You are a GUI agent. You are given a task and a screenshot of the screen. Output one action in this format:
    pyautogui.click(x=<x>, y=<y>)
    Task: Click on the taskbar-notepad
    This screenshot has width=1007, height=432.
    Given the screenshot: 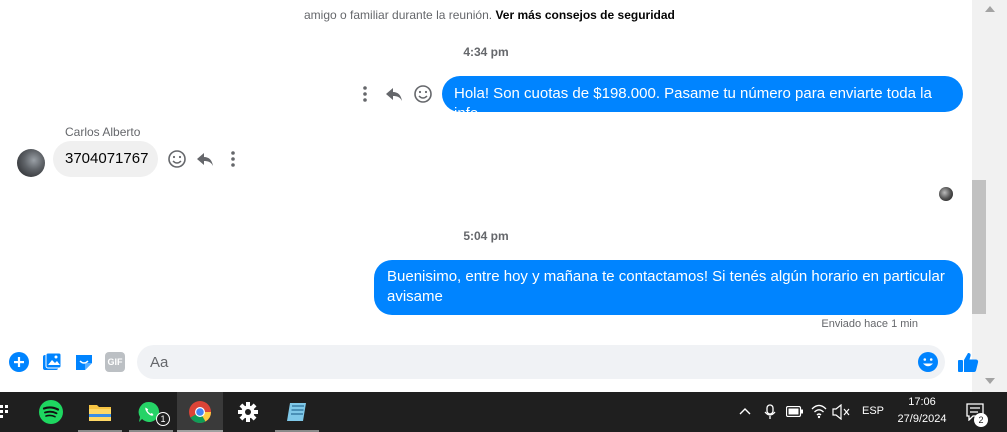 What is the action you would take?
    pyautogui.click(x=297, y=412)
    